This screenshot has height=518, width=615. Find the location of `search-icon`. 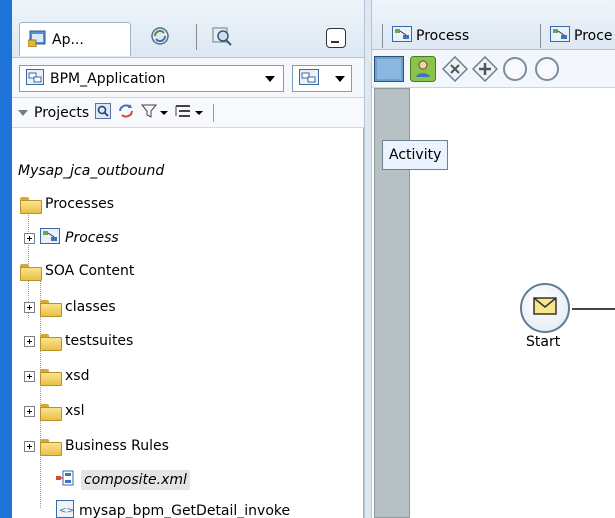

search-icon is located at coordinates (103, 112).